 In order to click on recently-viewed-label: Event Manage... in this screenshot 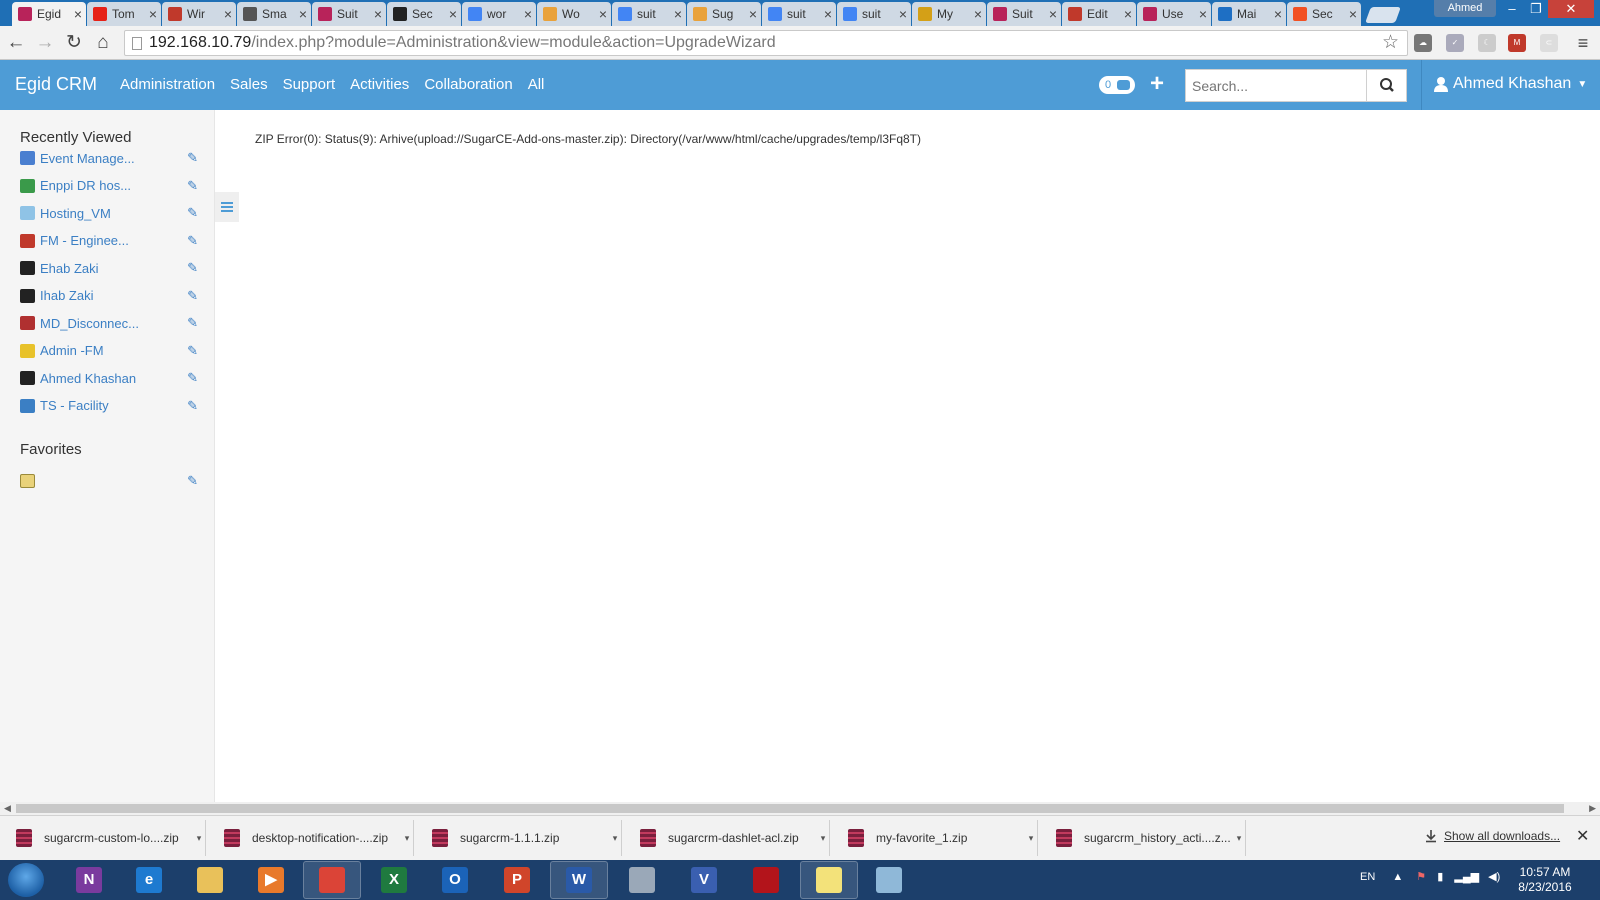, I will do `click(113, 158)`.